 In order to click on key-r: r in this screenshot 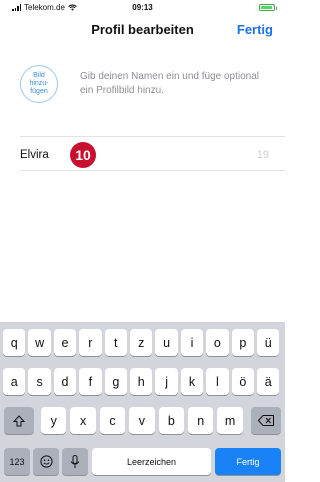, I will do `click(90, 342)`.